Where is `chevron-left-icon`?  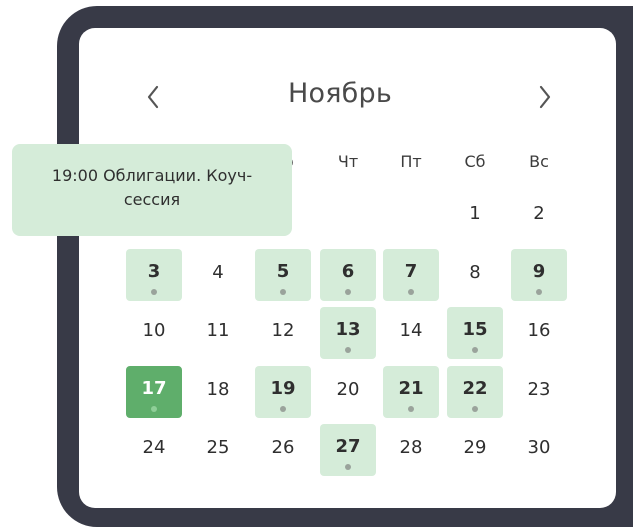 chevron-left-icon is located at coordinates (153, 97).